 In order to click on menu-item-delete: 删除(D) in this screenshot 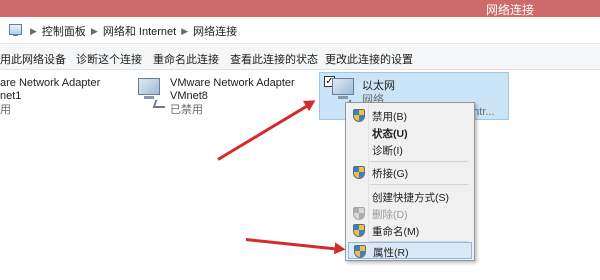, I will do `click(410, 213)`.